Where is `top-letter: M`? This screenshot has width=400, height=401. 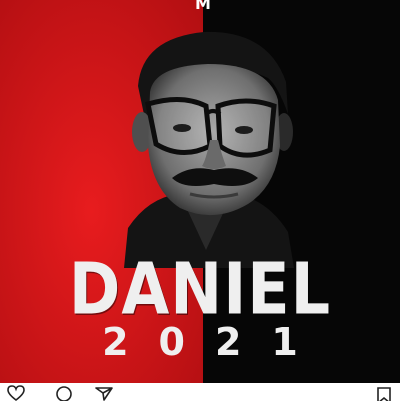
top-letter: M is located at coordinates (203, 6).